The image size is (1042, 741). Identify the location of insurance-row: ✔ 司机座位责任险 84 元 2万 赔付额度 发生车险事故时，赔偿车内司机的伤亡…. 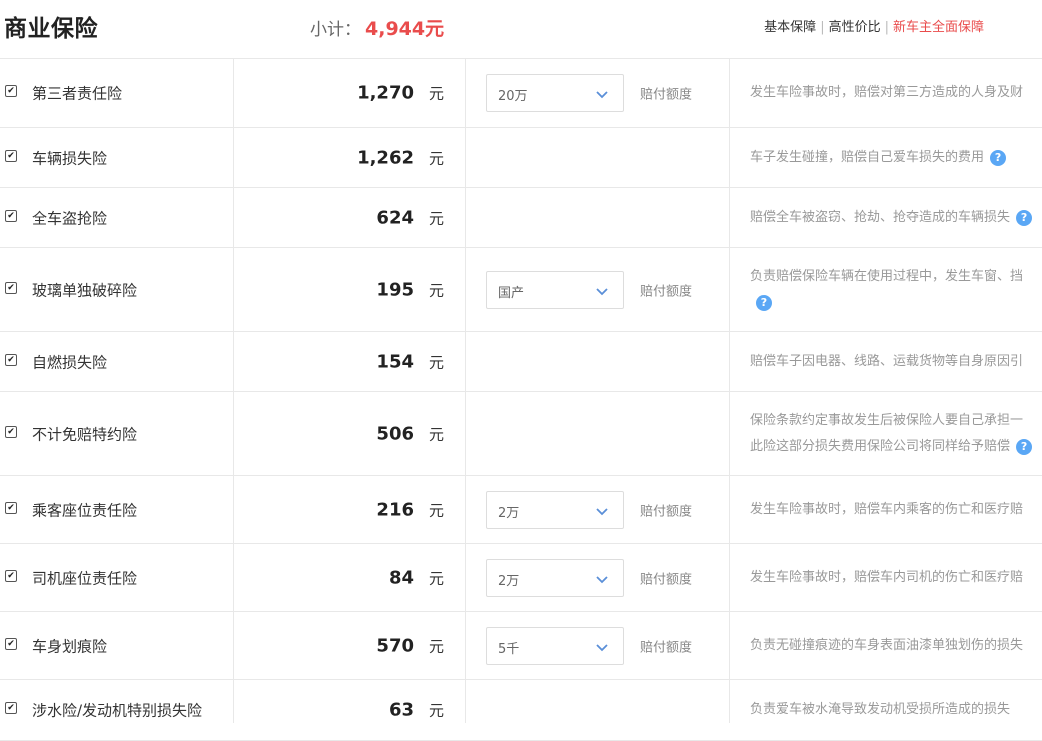
(521, 578).